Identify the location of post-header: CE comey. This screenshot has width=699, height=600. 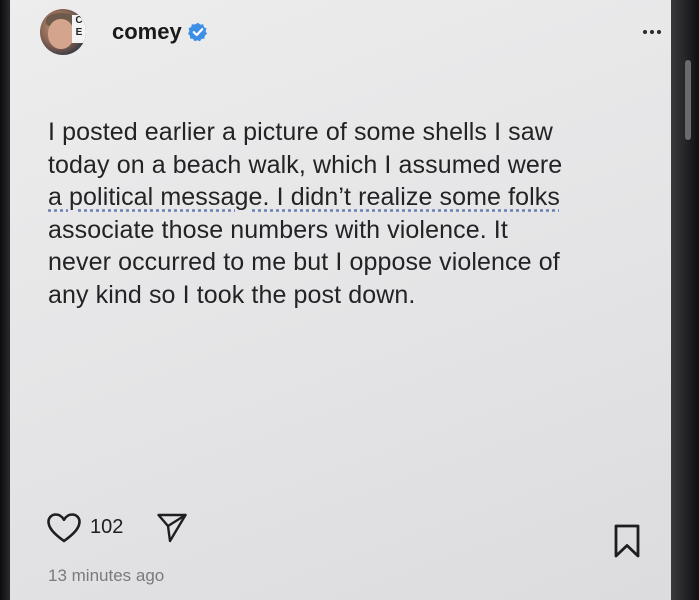
(355, 32).